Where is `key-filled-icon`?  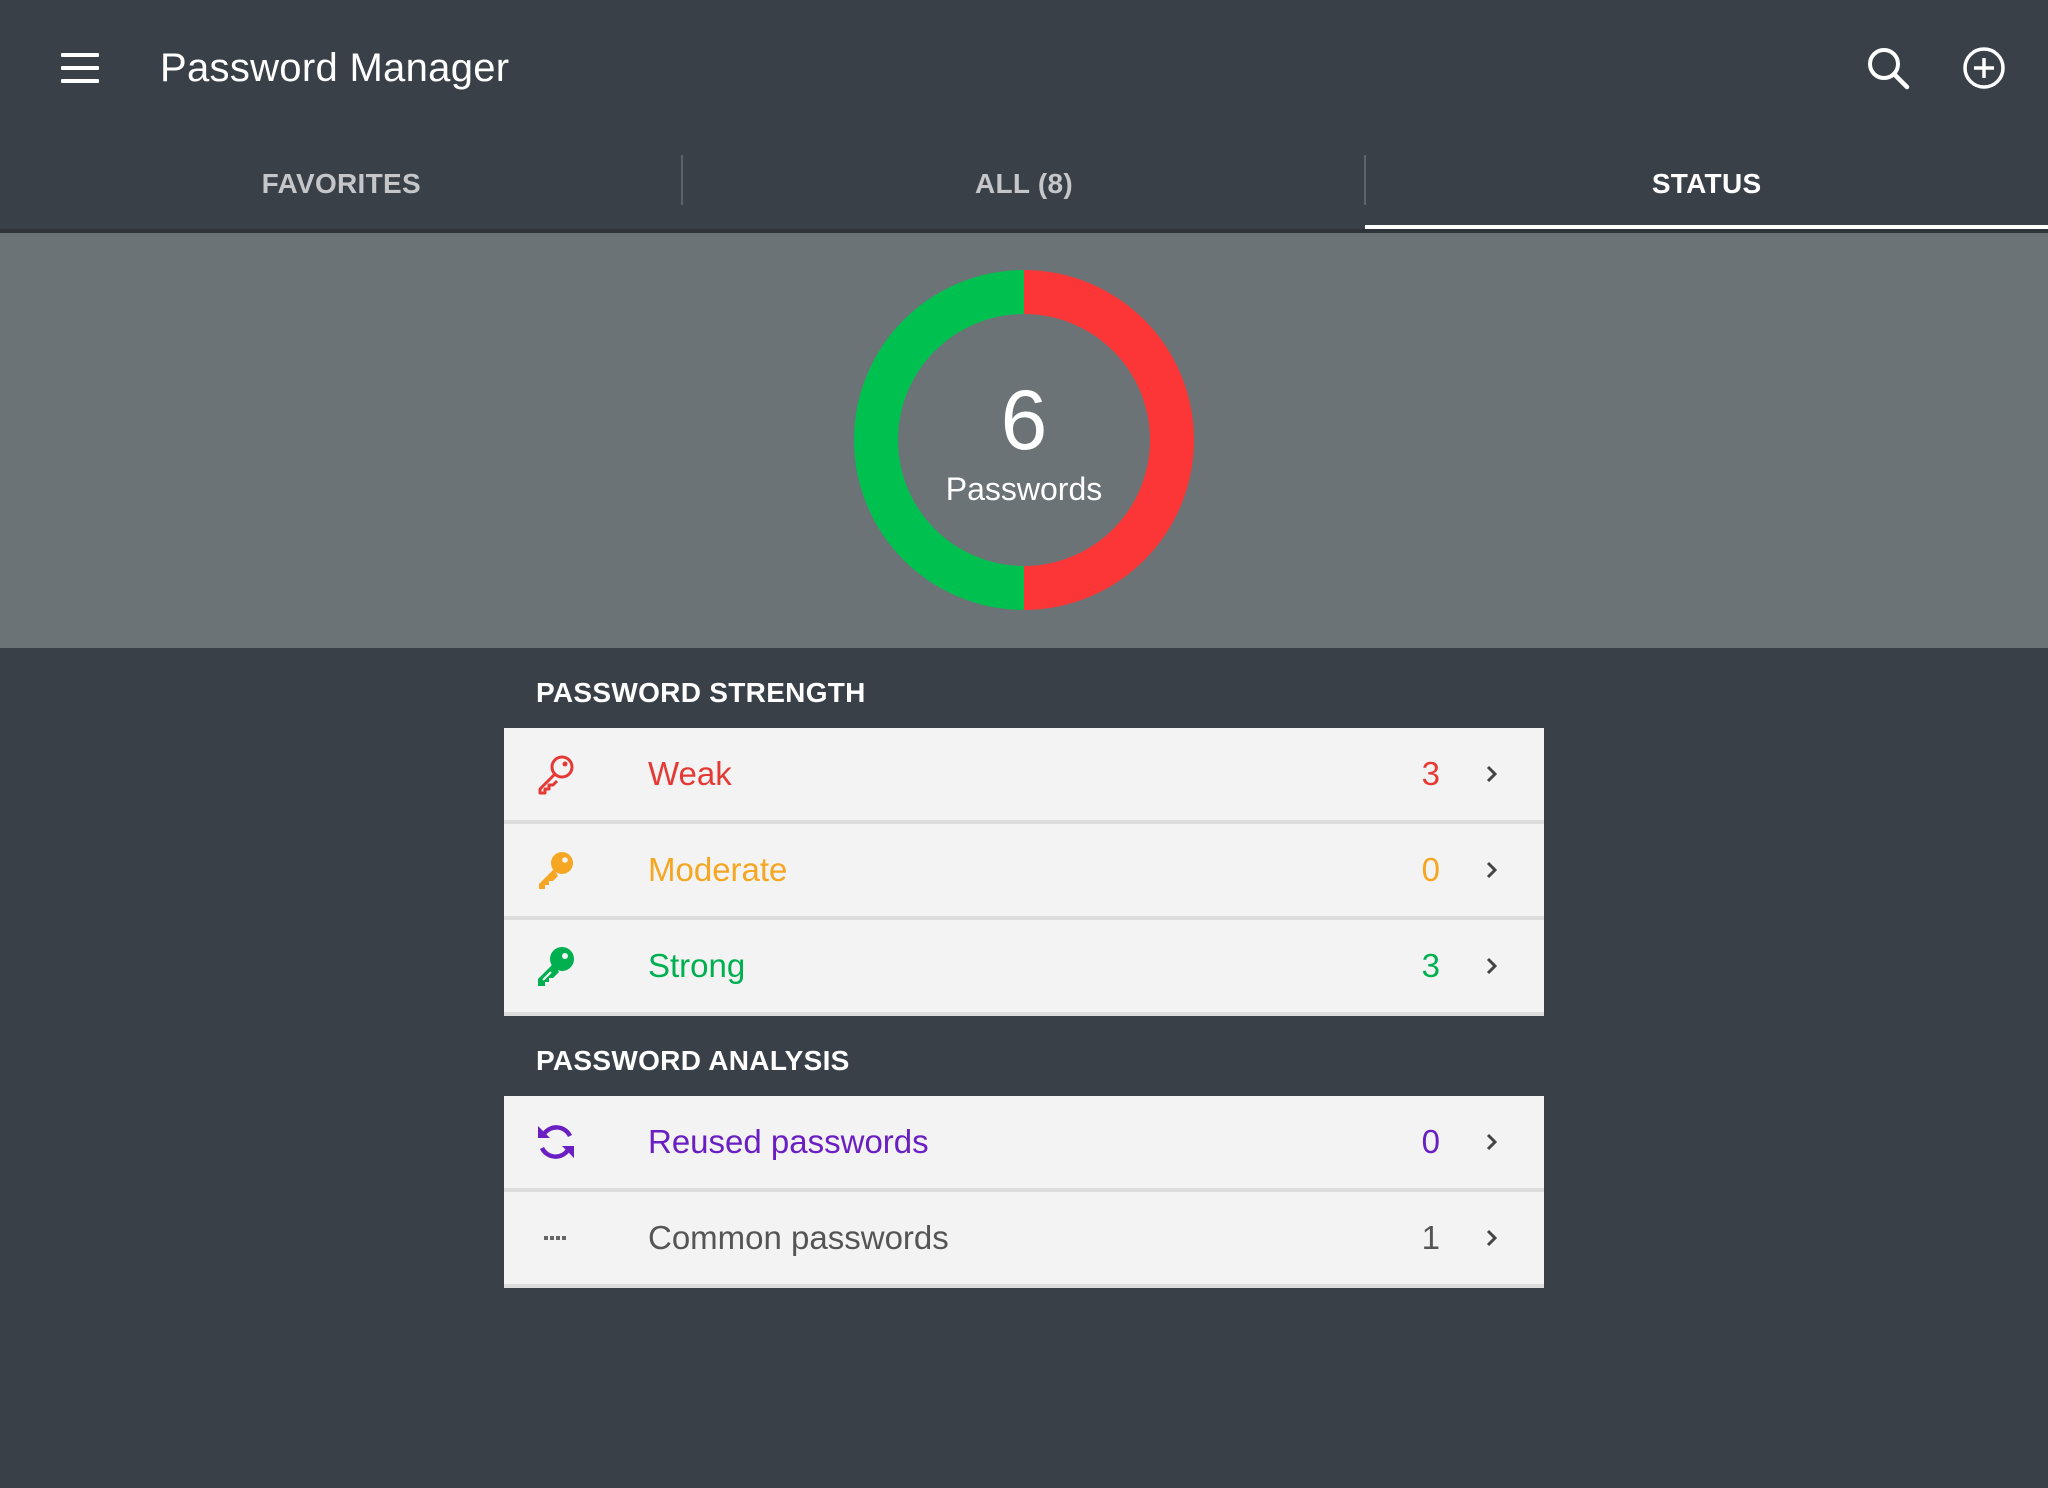 key-filled-icon is located at coordinates (556, 966).